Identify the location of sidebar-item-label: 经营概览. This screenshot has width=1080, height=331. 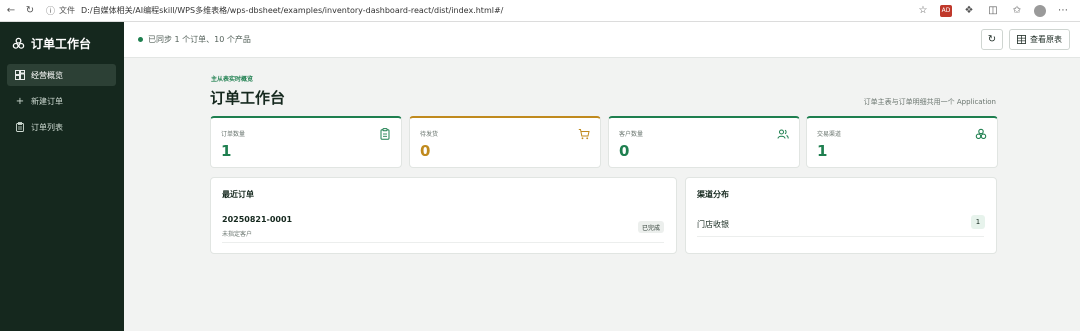
(47, 75).